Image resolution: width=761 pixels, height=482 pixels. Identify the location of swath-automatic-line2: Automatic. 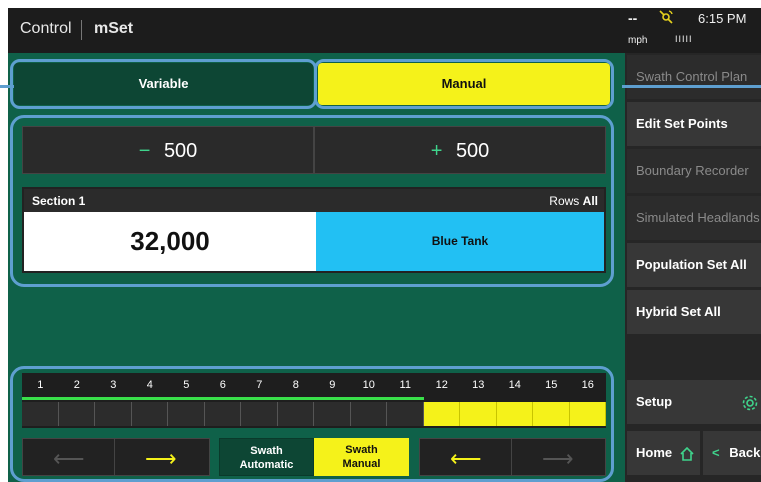
(266, 465).